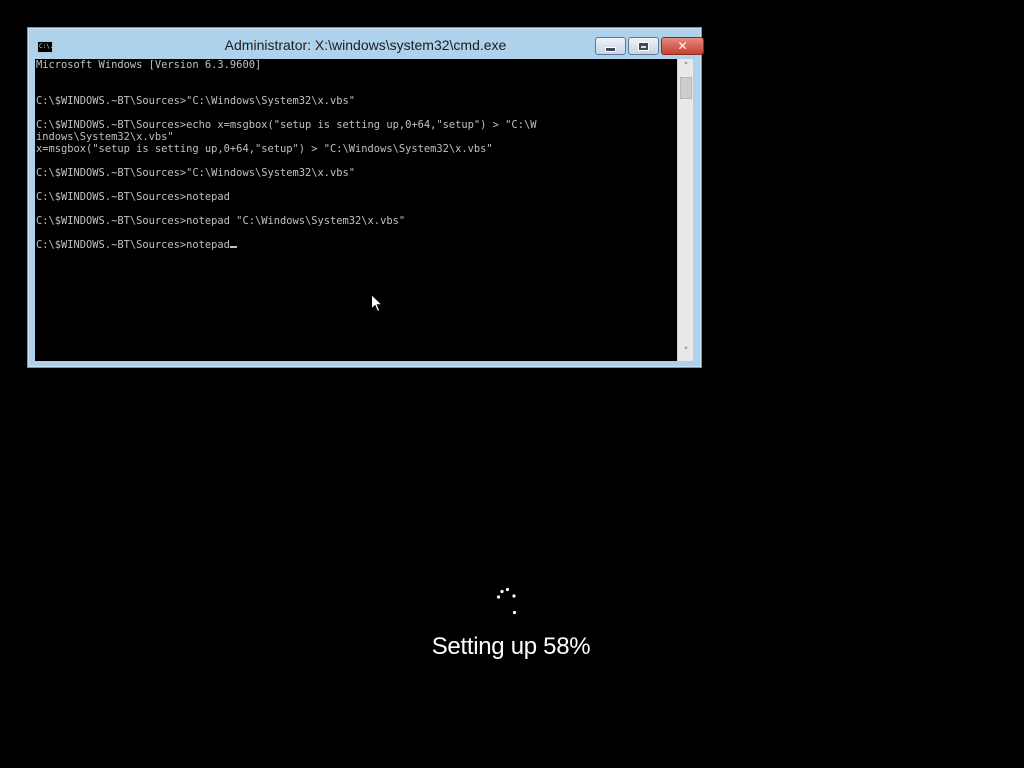  I want to click on console-line: indows\System32\x.vbs", so click(105, 137).